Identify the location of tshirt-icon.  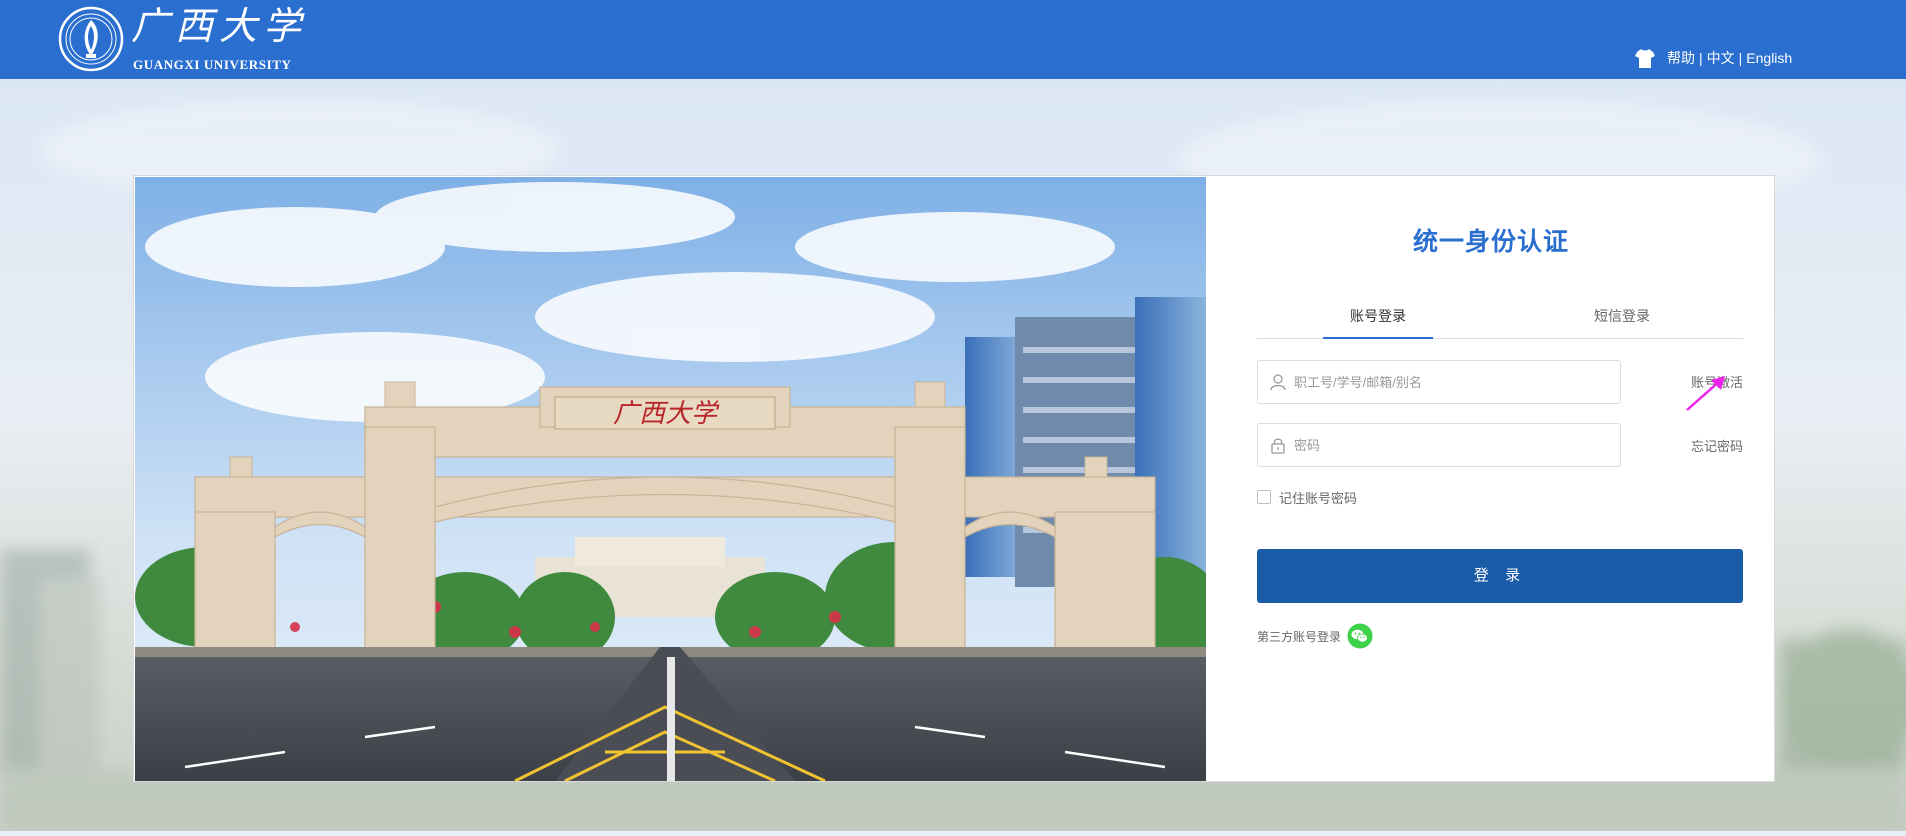
(1645, 58).